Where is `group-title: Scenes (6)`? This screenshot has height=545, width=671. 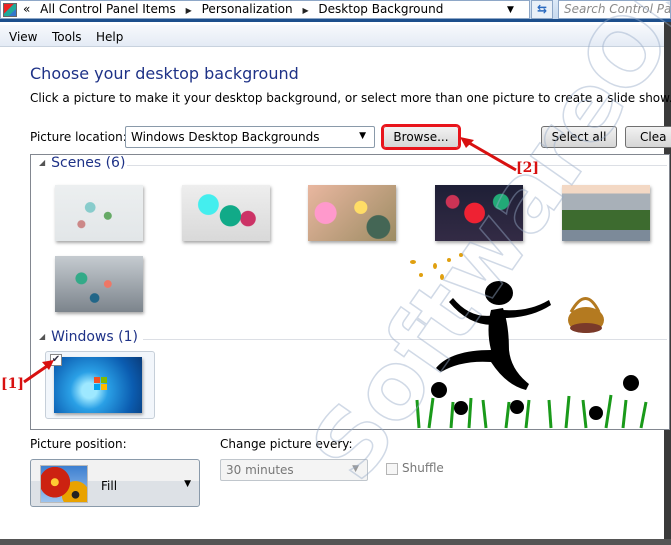 group-title: Scenes (6) is located at coordinates (88, 163).